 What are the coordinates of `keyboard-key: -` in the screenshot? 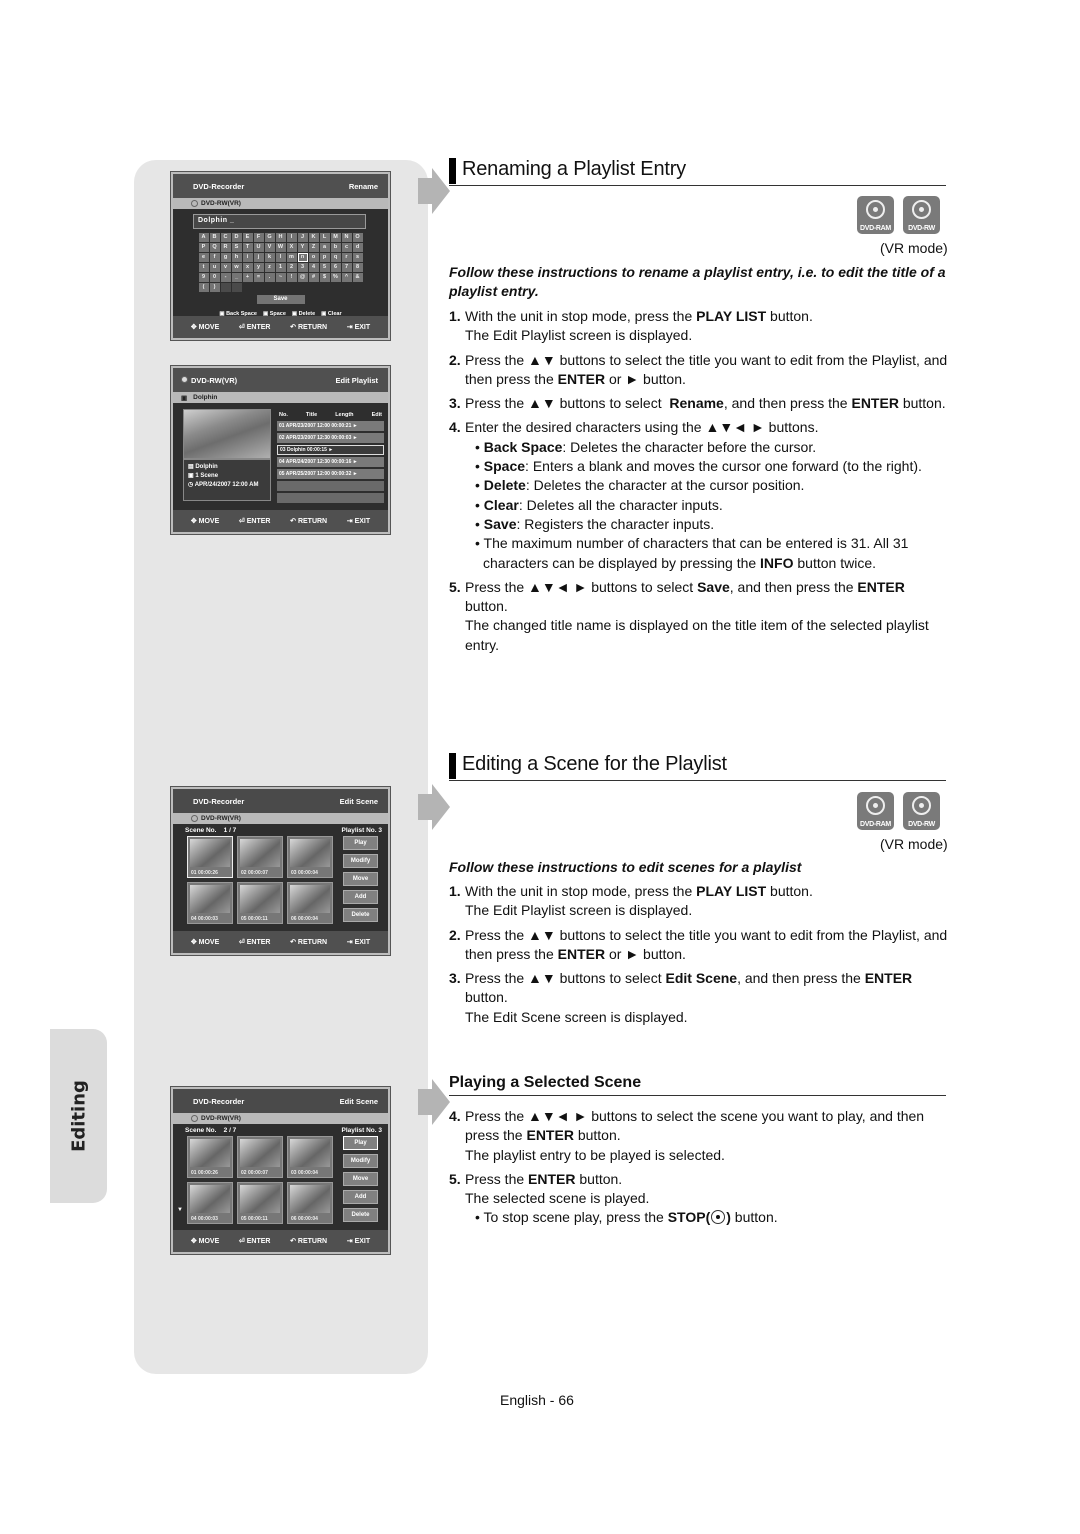 It's located at (225, 277).